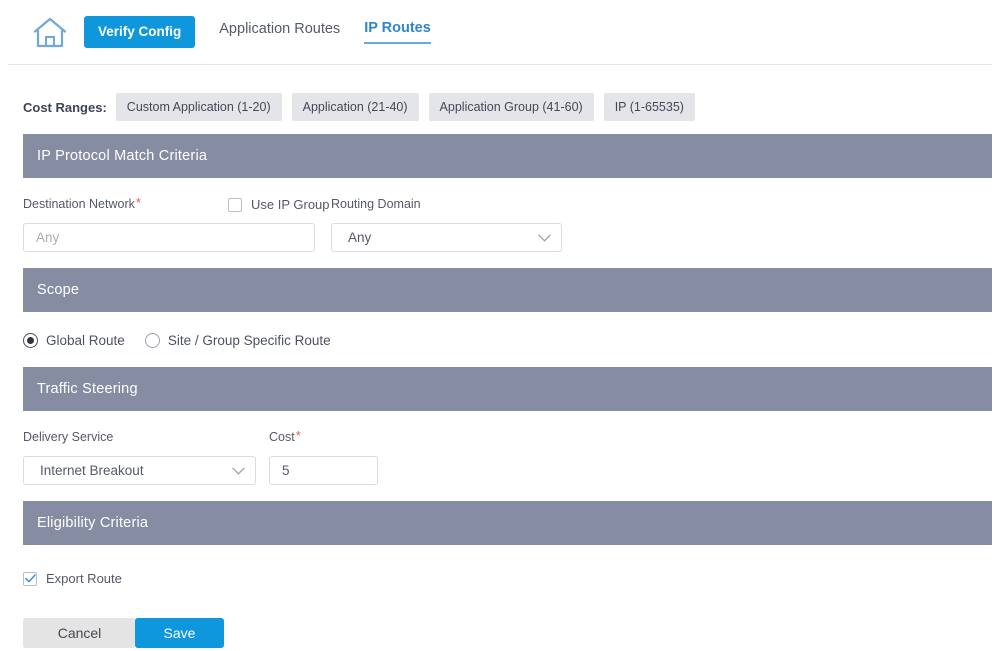 The height and width of the screenshot is (651, 1000). What do you see at coordinates (93, 523) in the screenshot?
I see `section-title: Eligibility Criteria` at bounding box center [93, 523].